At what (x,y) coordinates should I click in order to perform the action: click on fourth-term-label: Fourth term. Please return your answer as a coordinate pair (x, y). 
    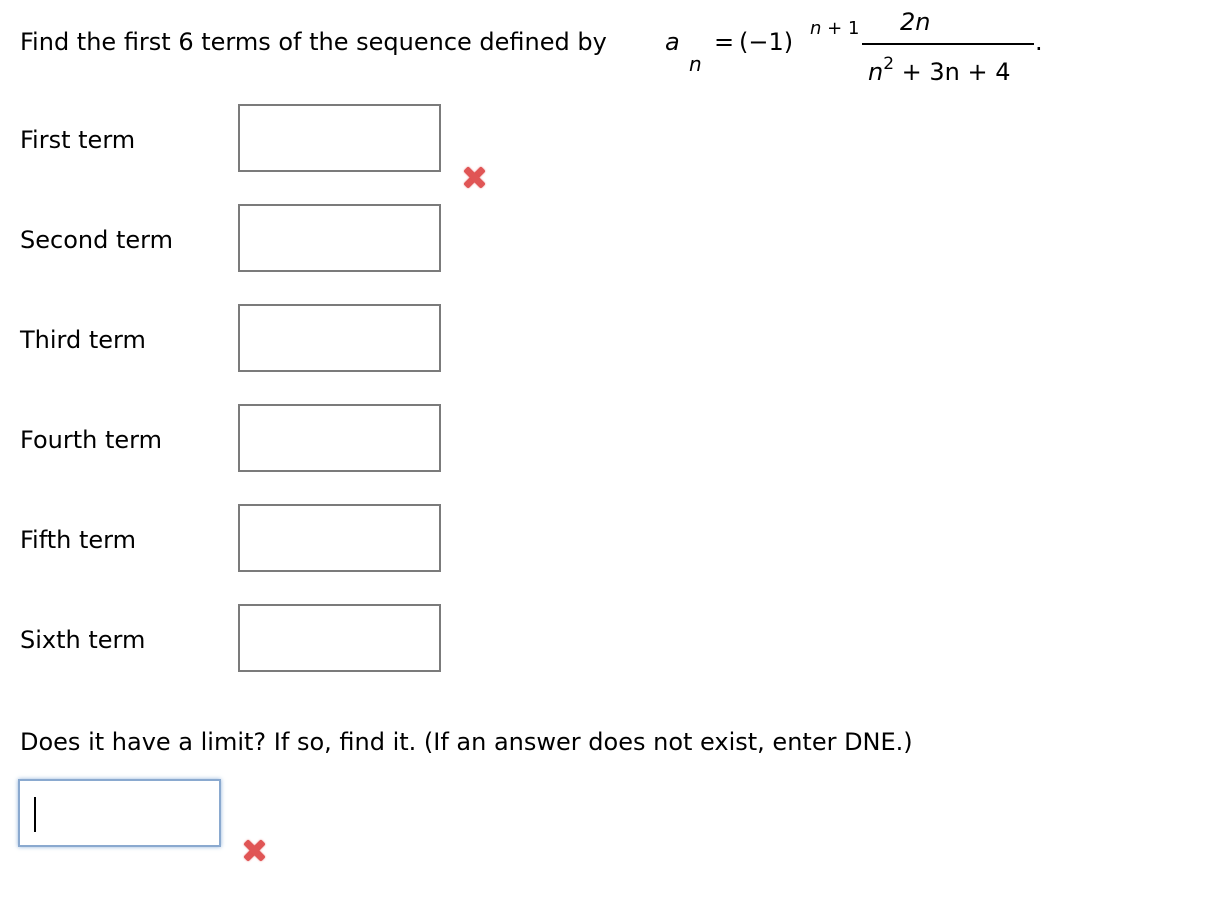
    Looking at the image, I should click on (91, 440).